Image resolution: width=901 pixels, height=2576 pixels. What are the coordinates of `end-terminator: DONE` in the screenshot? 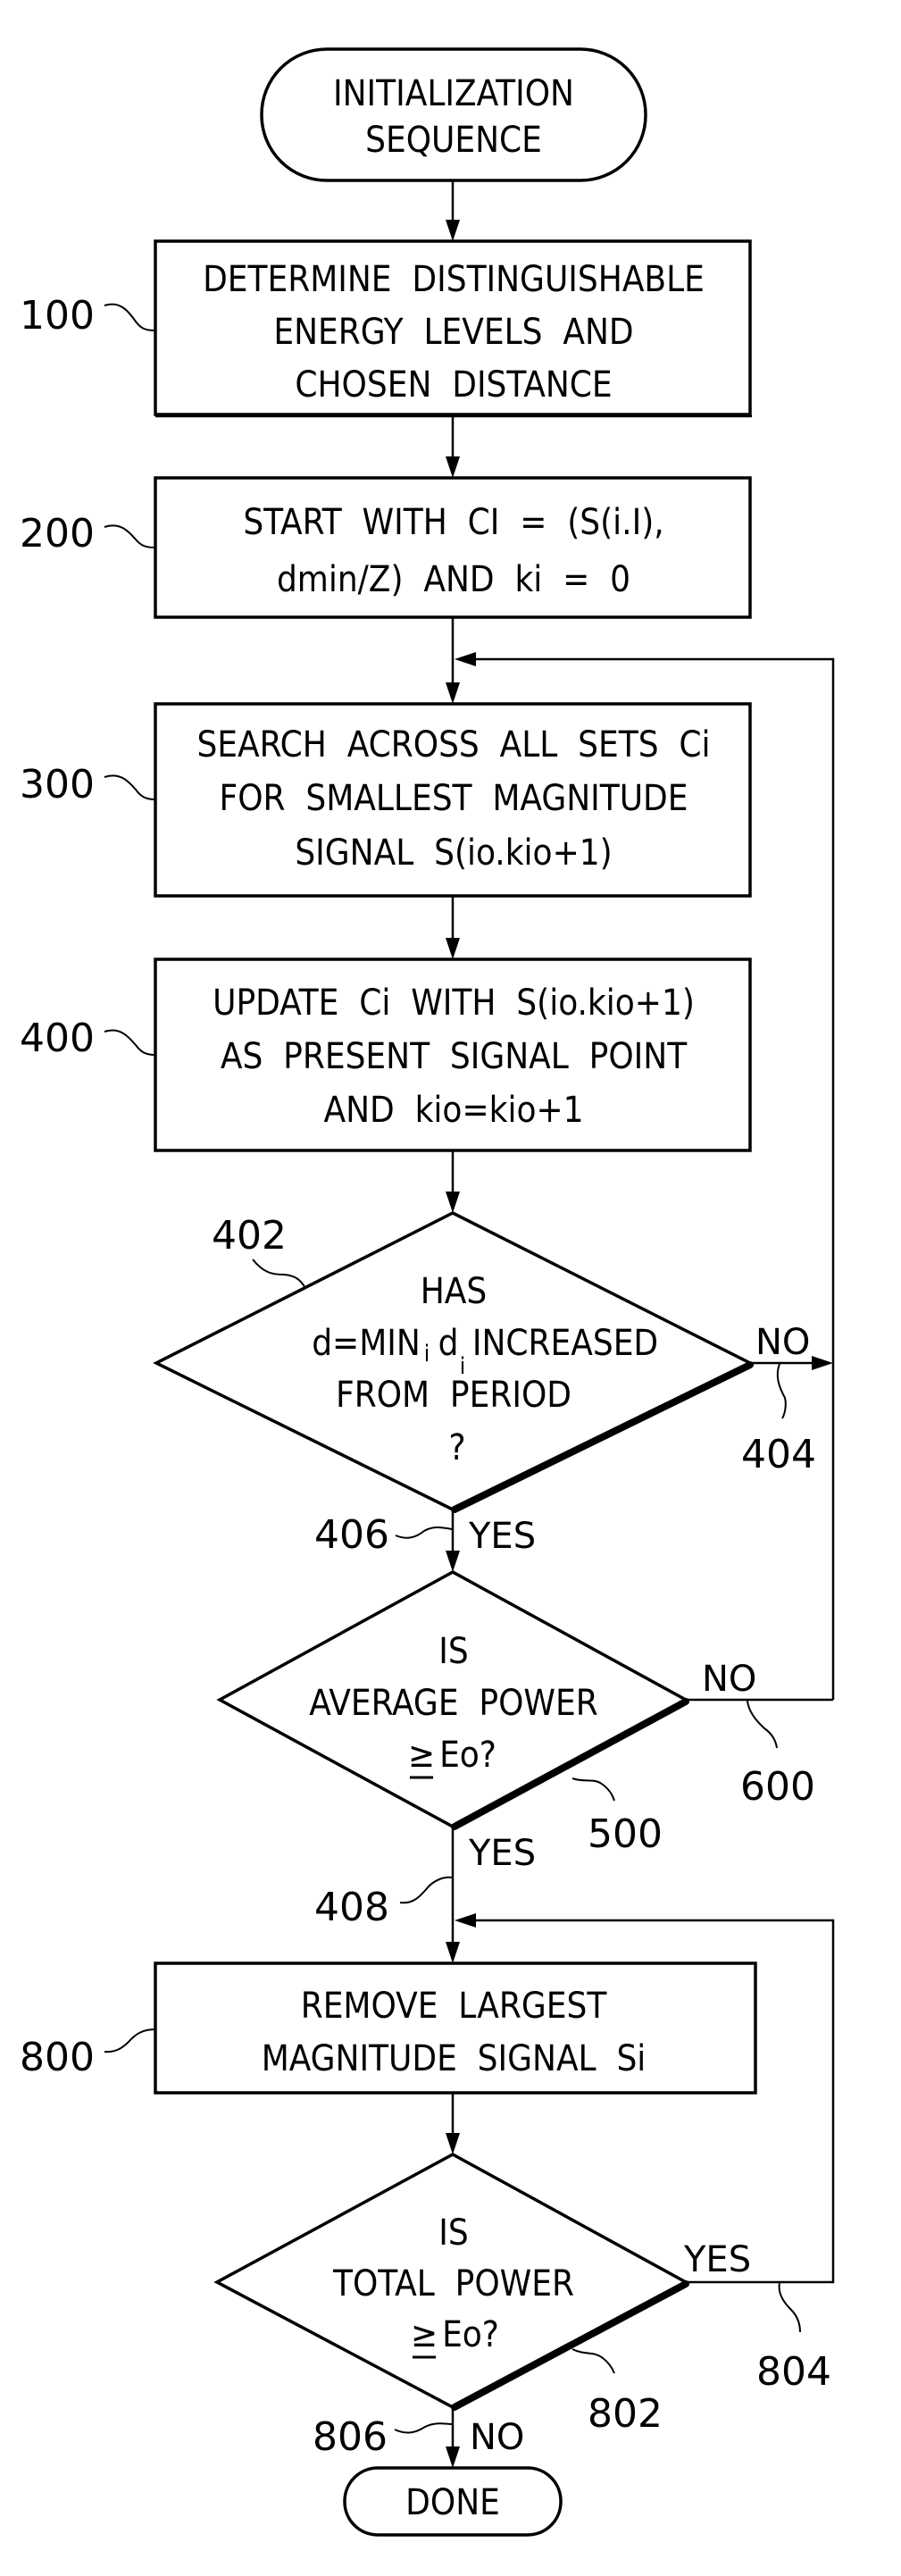 It's located at (453, 2502).